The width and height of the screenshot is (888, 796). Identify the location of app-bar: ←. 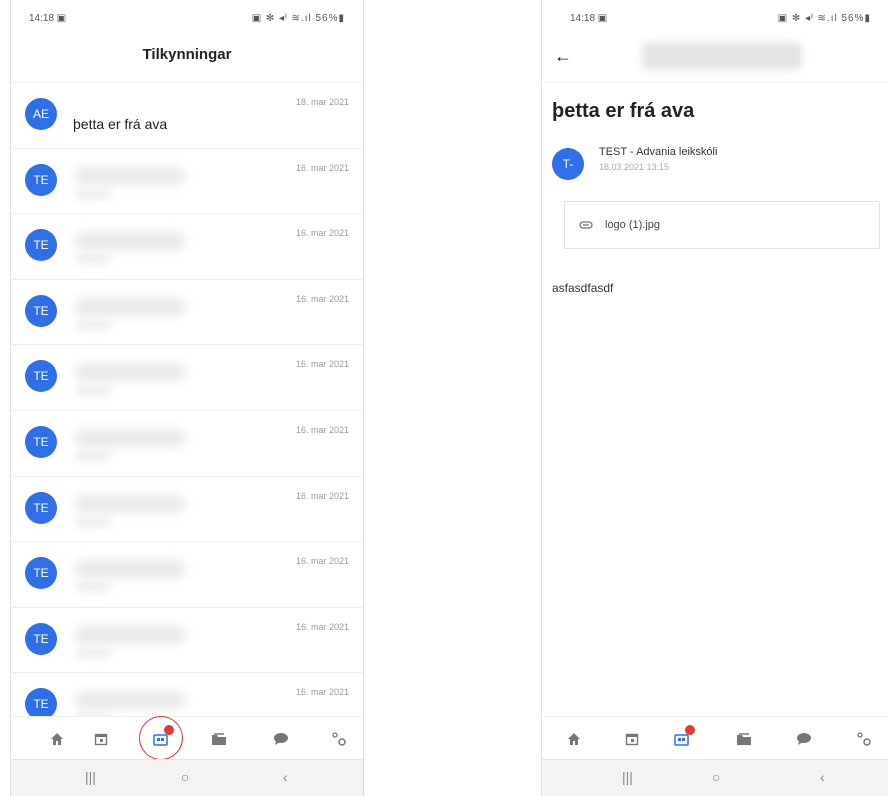
(715, 57).